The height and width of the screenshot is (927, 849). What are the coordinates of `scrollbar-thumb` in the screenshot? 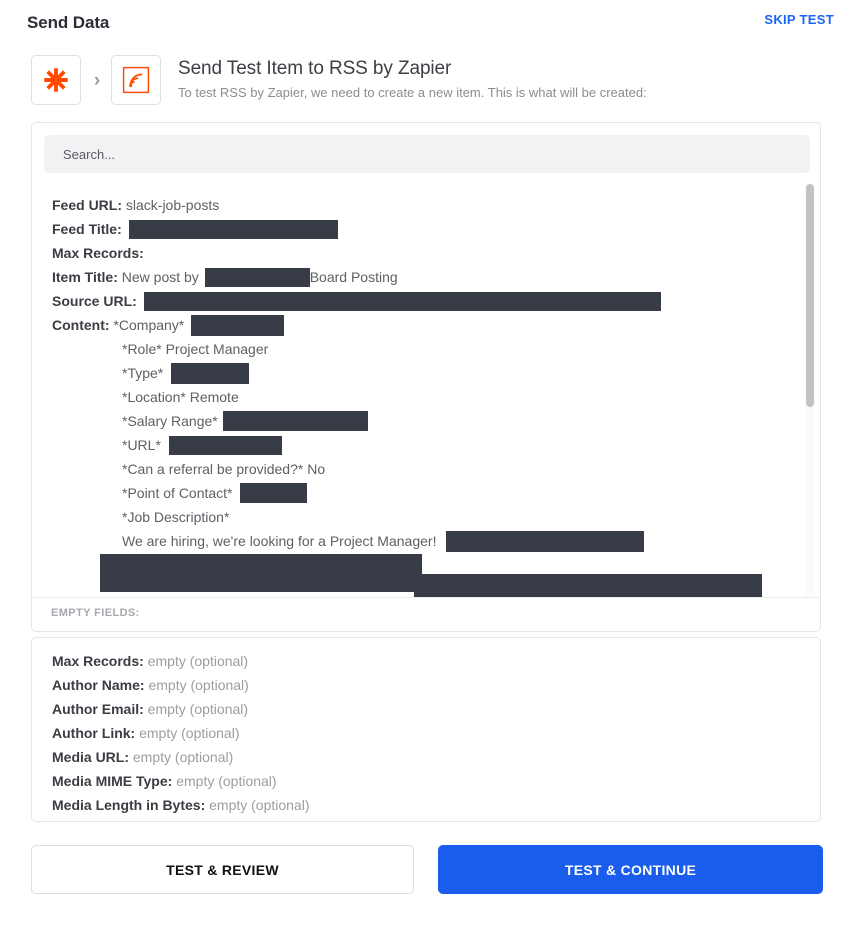 It's located at (810, 295).